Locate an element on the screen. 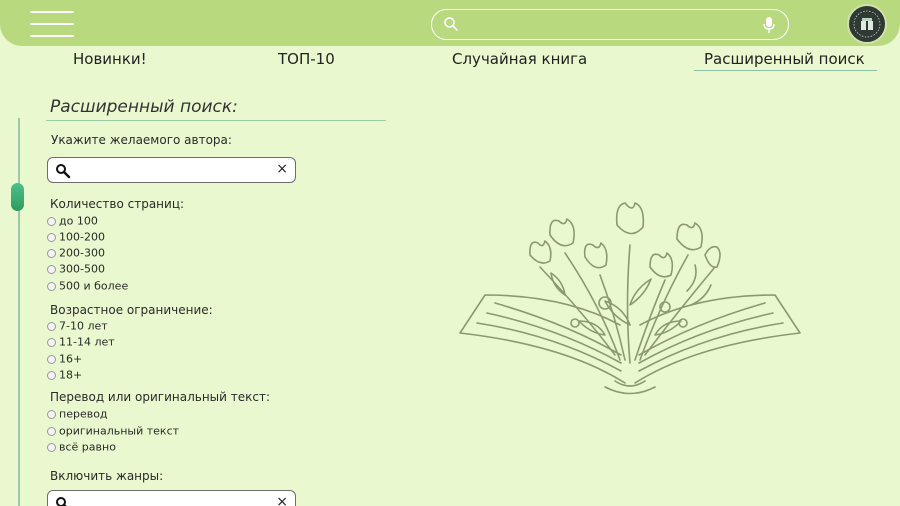  radio-translation-option: перевод is located at coordinates (77, 414).